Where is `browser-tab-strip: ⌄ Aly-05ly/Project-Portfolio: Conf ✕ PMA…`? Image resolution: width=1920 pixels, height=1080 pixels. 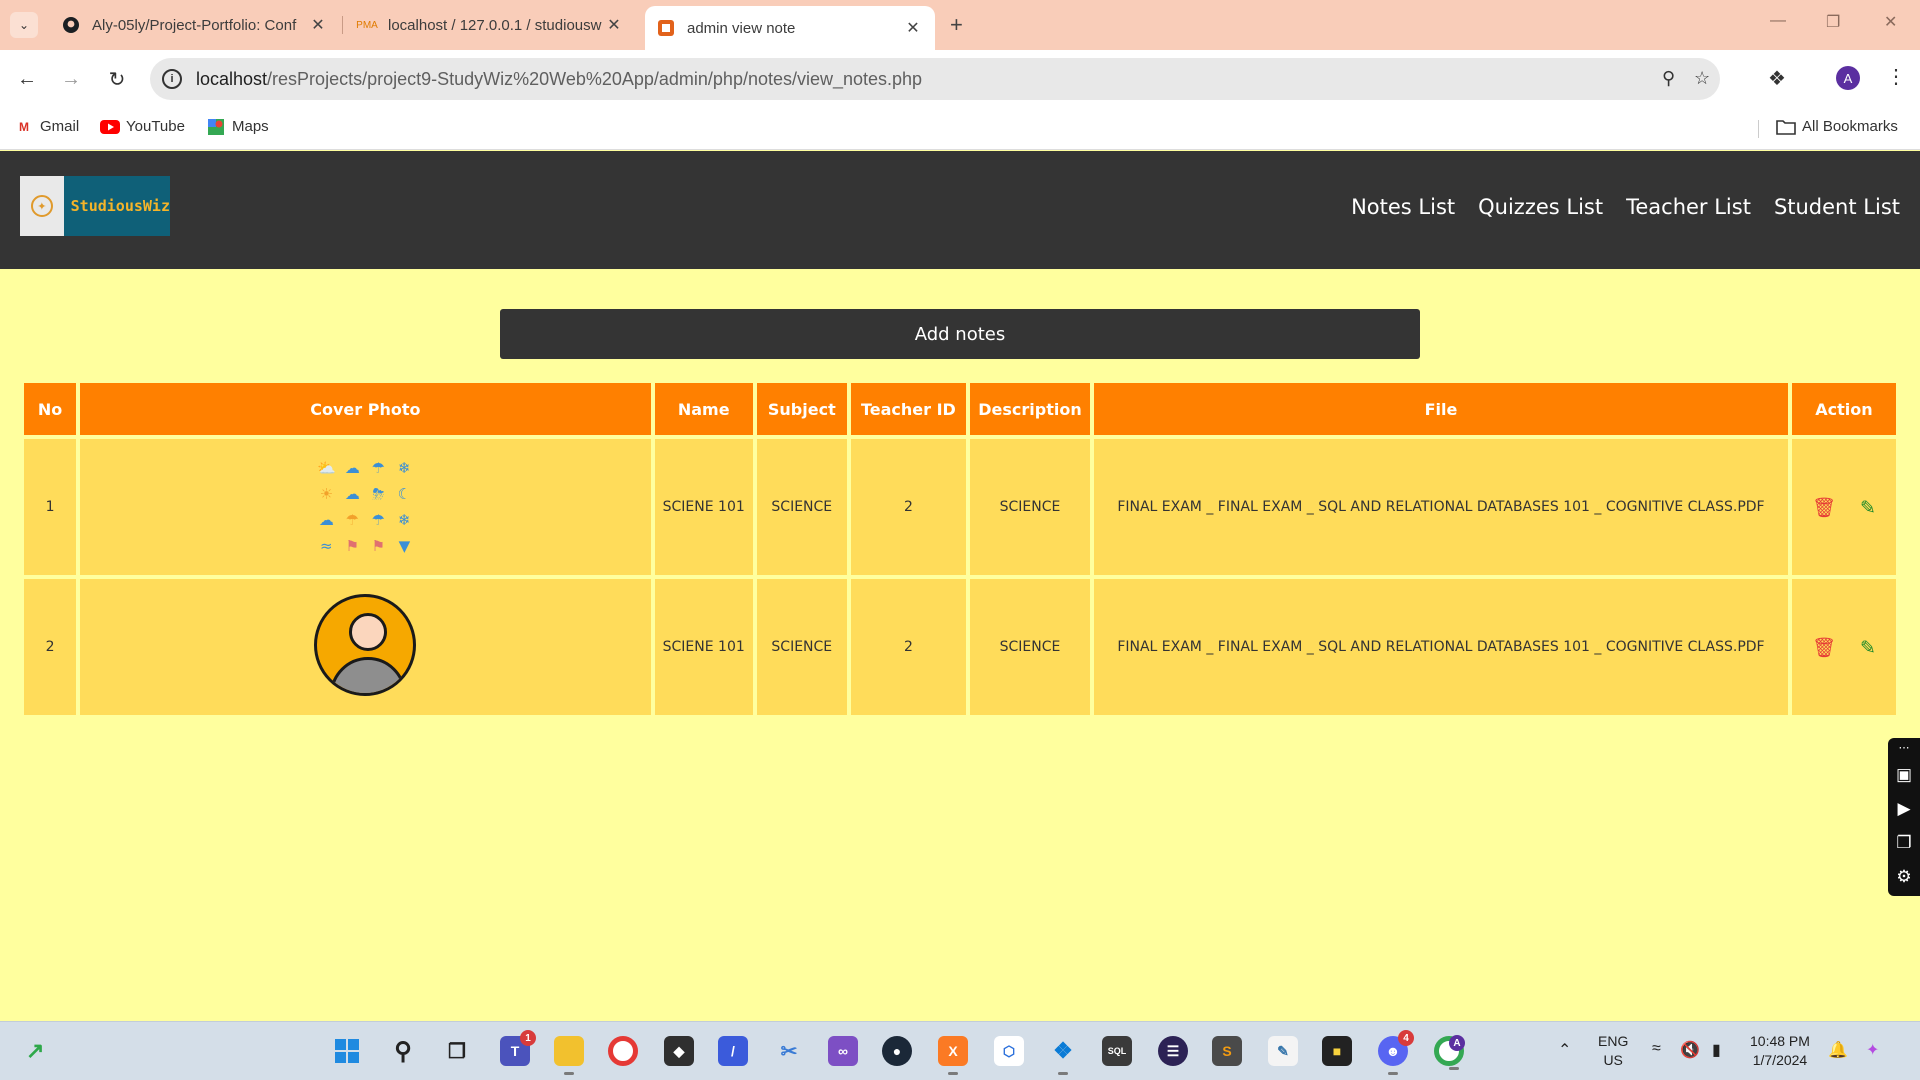 browser-tab-strip: ⌄ Aly-05ly/Project-Portfolio: Conf ✕ PMA… is located at coordinates (960, 25).